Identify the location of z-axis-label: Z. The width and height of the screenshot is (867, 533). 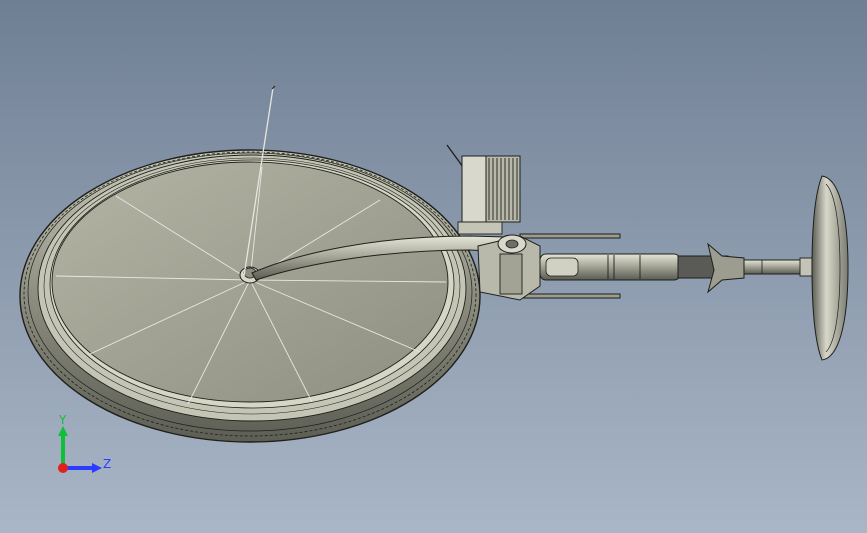
(107, 464).